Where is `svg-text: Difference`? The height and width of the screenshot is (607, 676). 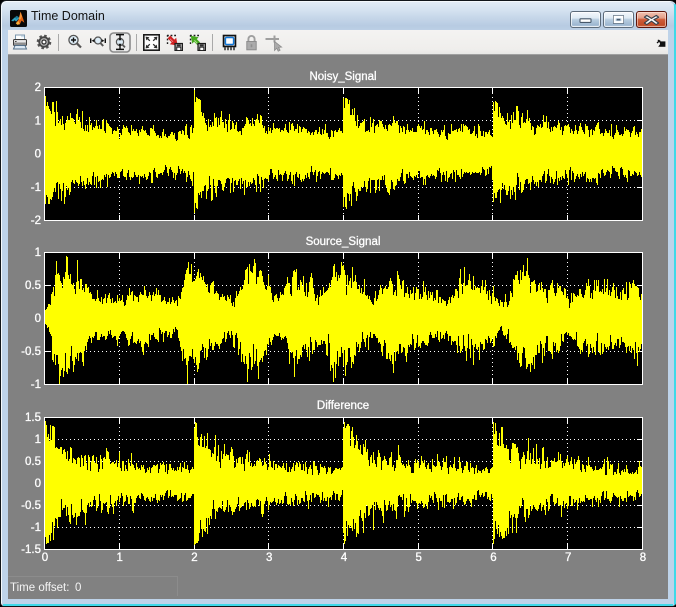 svg-text: Difference is located at coordinates (343, 406).